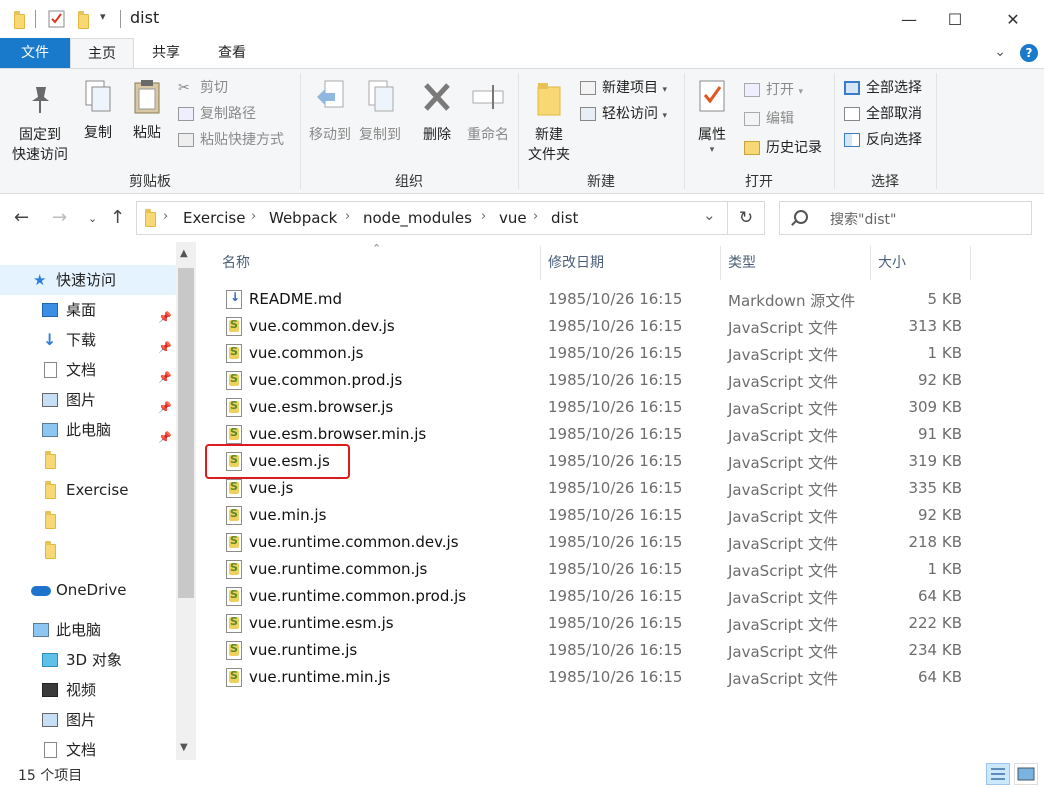  Describe the element at coordinates (1026, 774) in the screenshot. I see `large-icons-view-icon` at that location.